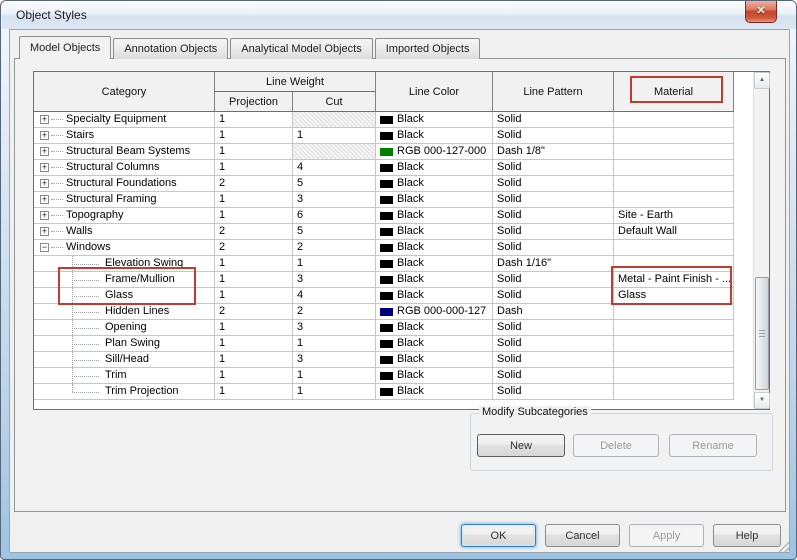 This screenshot has height=560, width=797. What do you see at coordinates (399, 15) in the screenshot?
I see `title-bar: Object Styles` at bounding box center [399, 15].